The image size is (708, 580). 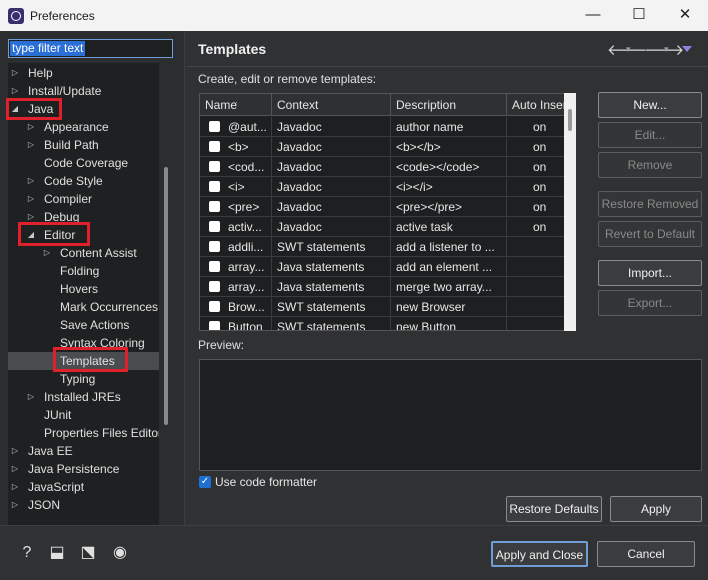 What do you see at coordinates (83, 325) in the screenshot?
I see `tree-item-save-actions: Save Actions` at bounding box center [83, 325].